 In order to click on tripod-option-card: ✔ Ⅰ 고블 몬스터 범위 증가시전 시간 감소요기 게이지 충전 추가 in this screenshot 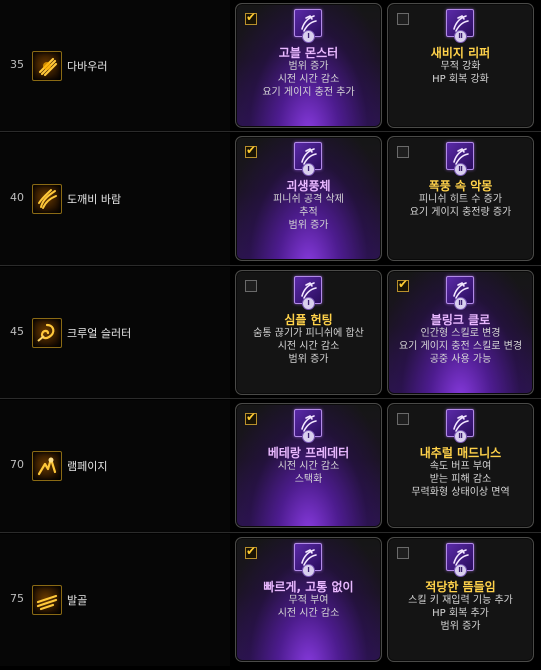, I will do `click(308, 65)`.